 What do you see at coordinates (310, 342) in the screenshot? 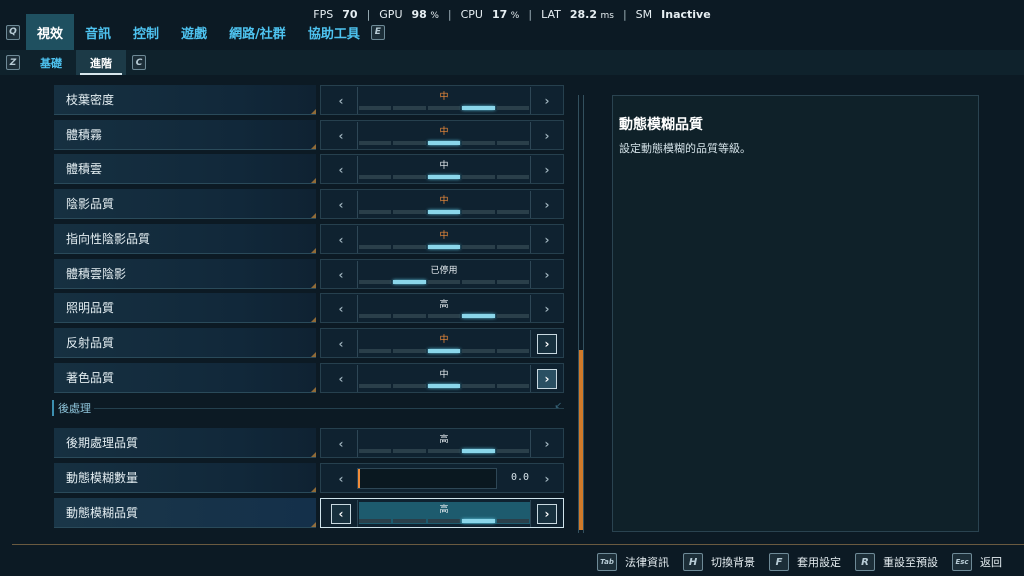
I see `setting-row: 反射品質 ‹ 中 ›` at bounding box center [310, 342].